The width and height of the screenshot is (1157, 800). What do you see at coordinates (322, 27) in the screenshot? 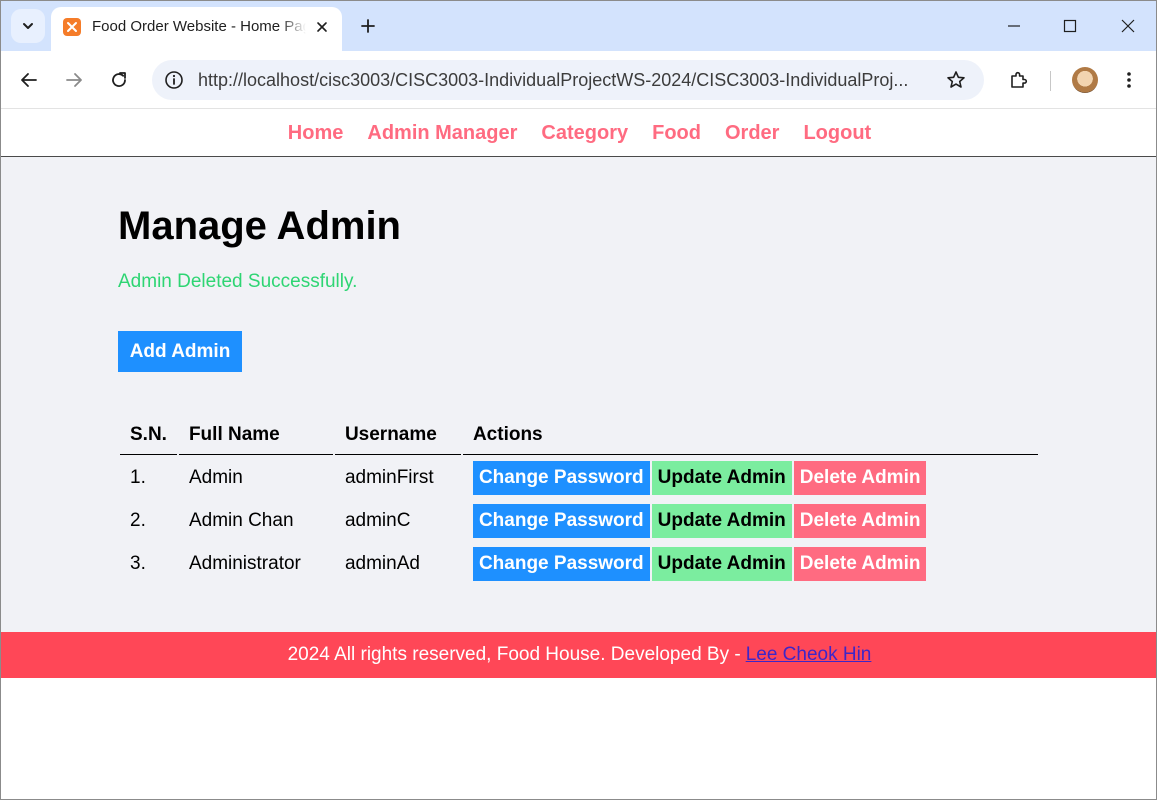
I see `close-tab-icon` at bounding box center [322, 27].